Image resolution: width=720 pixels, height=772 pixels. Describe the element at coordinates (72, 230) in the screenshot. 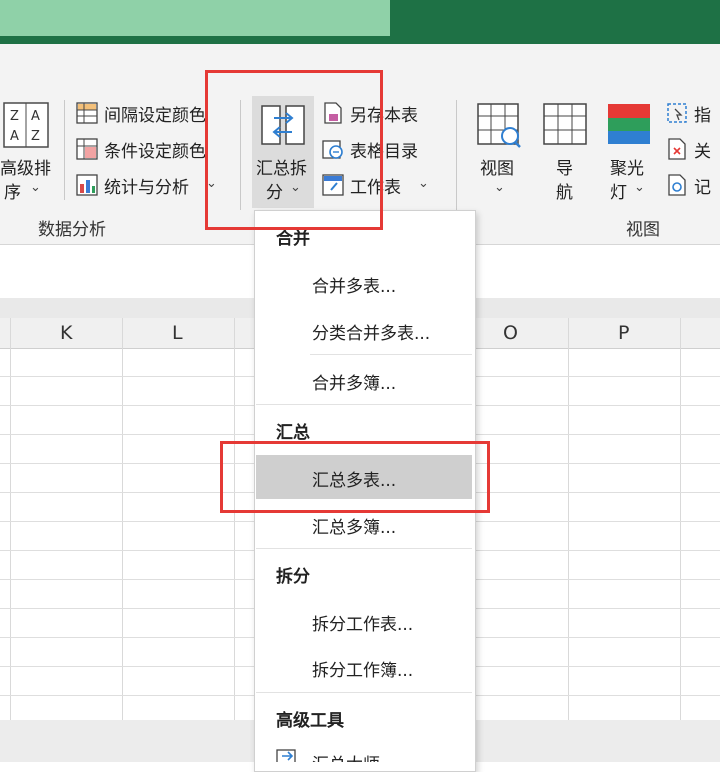

I see `group-label-data-analysis: 数据分析` at that location.